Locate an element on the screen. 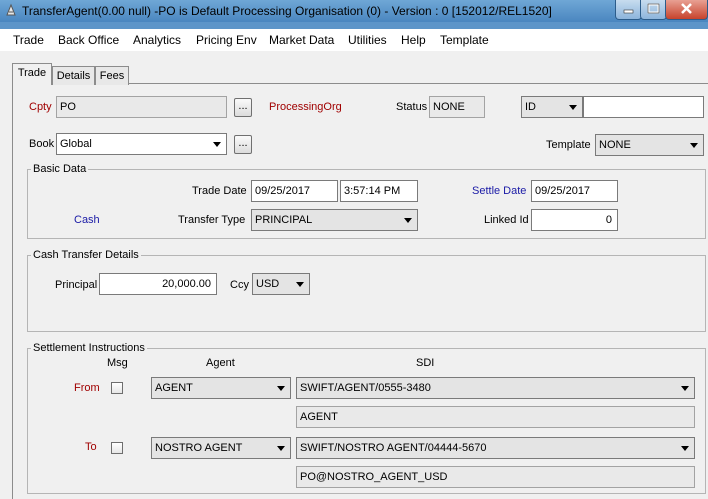 This screenshot has width=708, height=499. close-button is located at coordinates (686, 10).